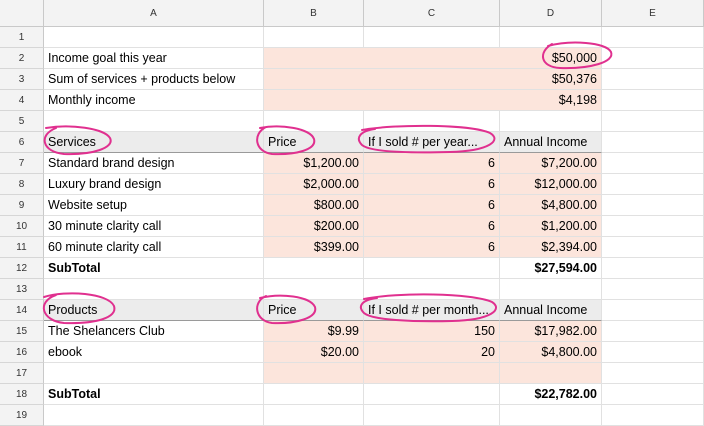  What do you see at coordinates (314, 13) in the screenshot?
I see `column-header-b: B` at bounding box center [314, 13].